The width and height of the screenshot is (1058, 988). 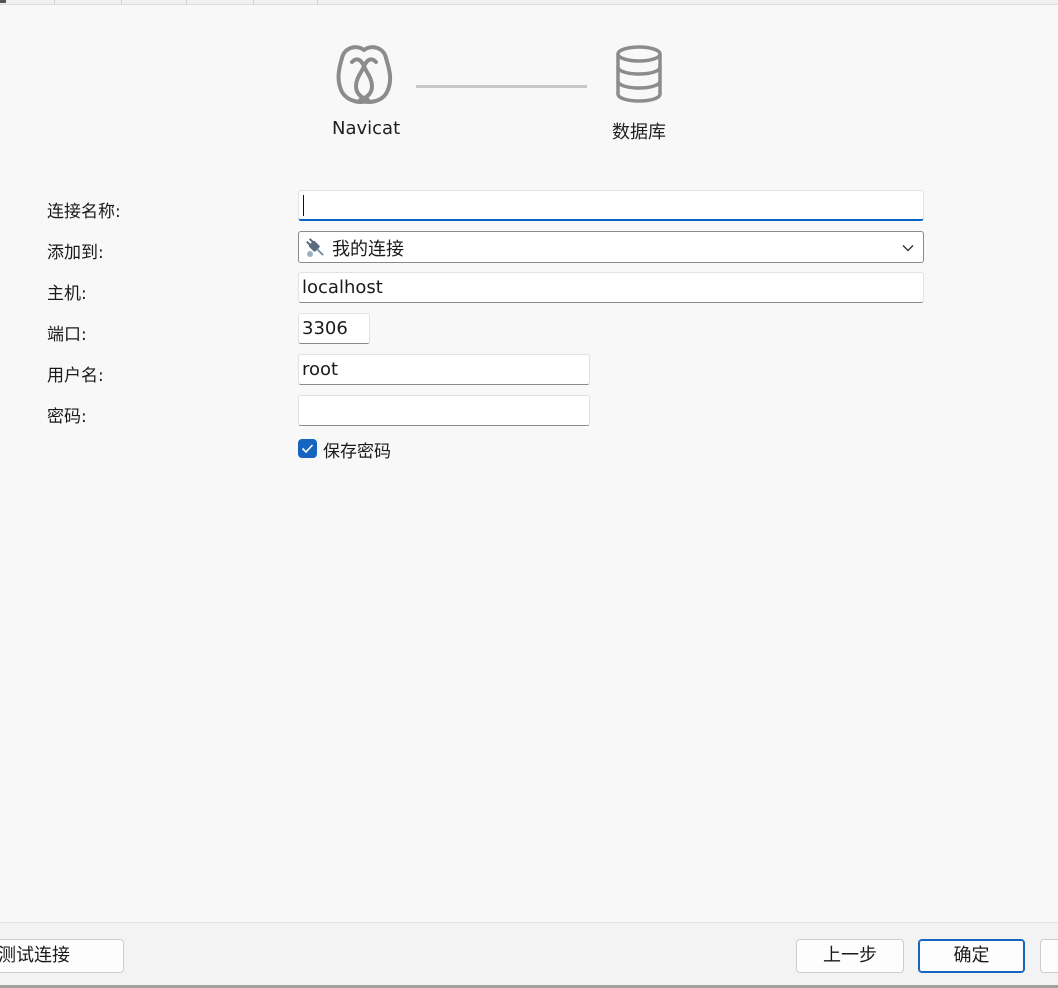 I want to click on username-value: root, so click(x=320, y=369).